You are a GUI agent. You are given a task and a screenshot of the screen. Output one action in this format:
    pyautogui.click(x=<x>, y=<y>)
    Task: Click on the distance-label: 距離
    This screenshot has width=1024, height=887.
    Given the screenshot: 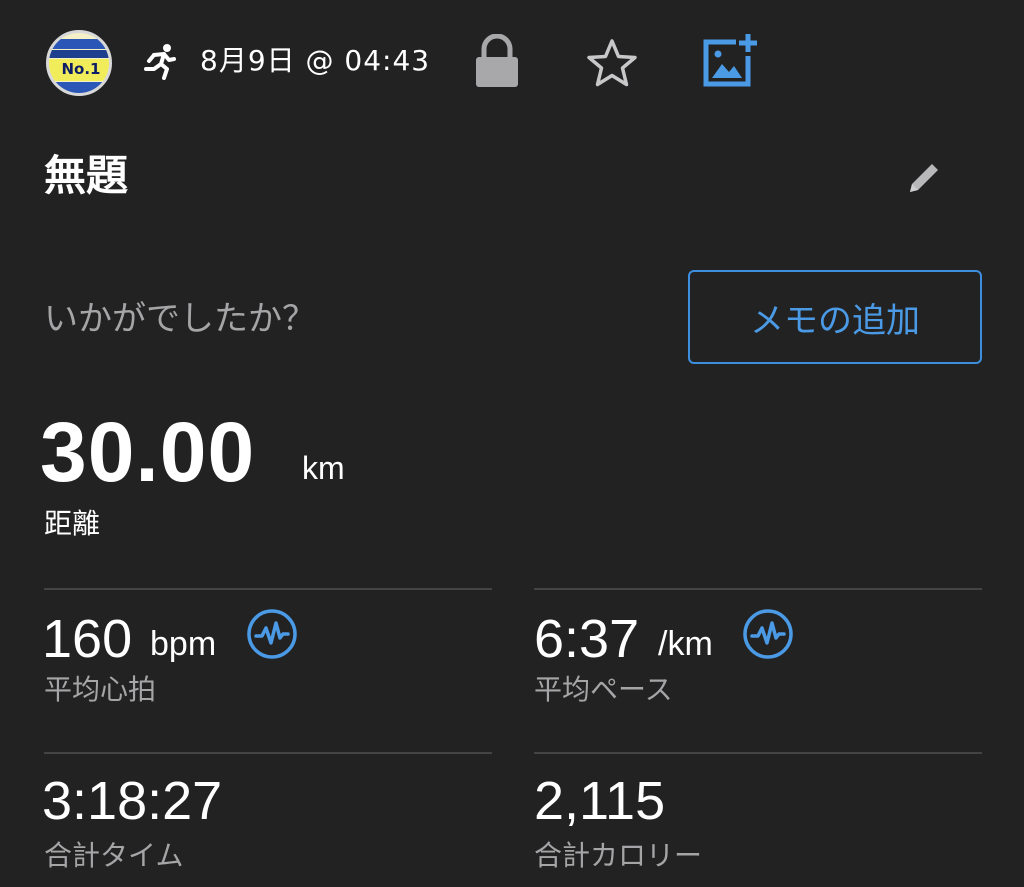 What is the action you would take?
    pyautogui.click(x=72, y=523)
    